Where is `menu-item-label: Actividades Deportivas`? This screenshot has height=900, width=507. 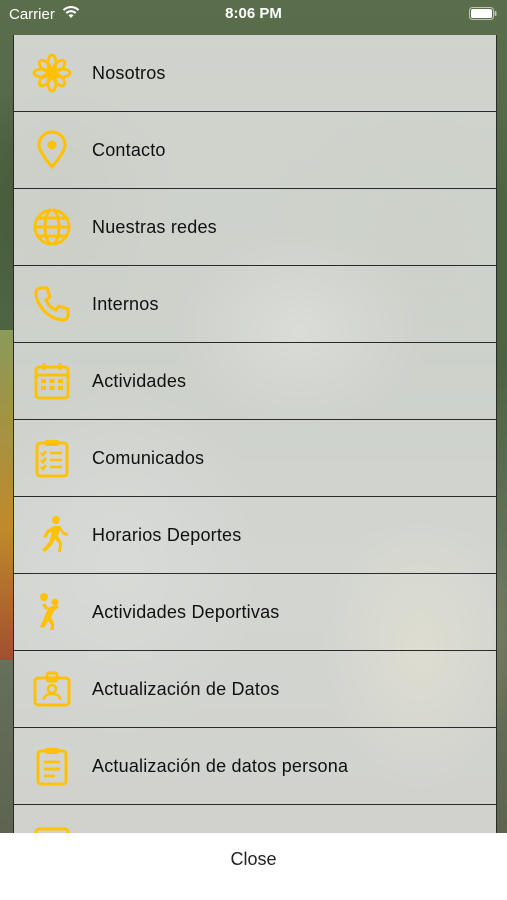 menu-item-label: Actividades Deportivas is located at coordinates (186, 612).